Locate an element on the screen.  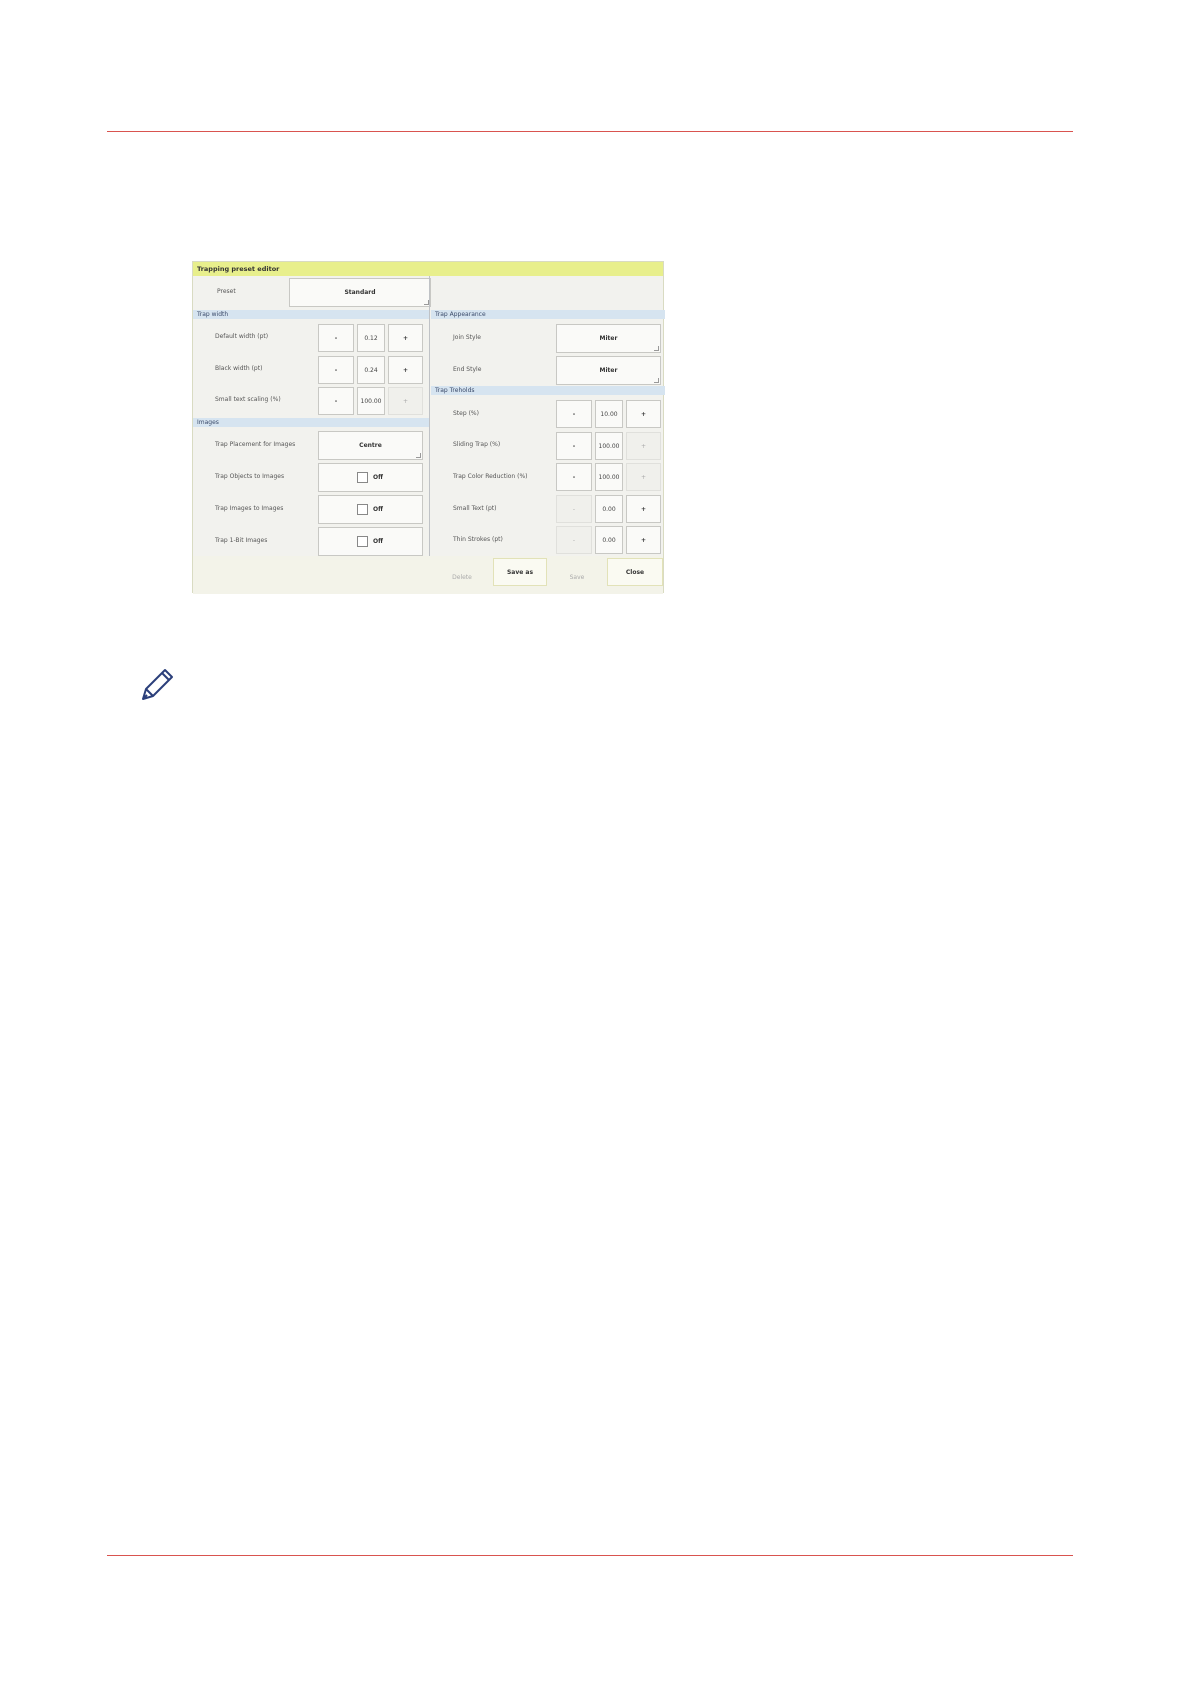
small-text-scaling-label: Small text scaling (%) is located at coordinates (248, 399).